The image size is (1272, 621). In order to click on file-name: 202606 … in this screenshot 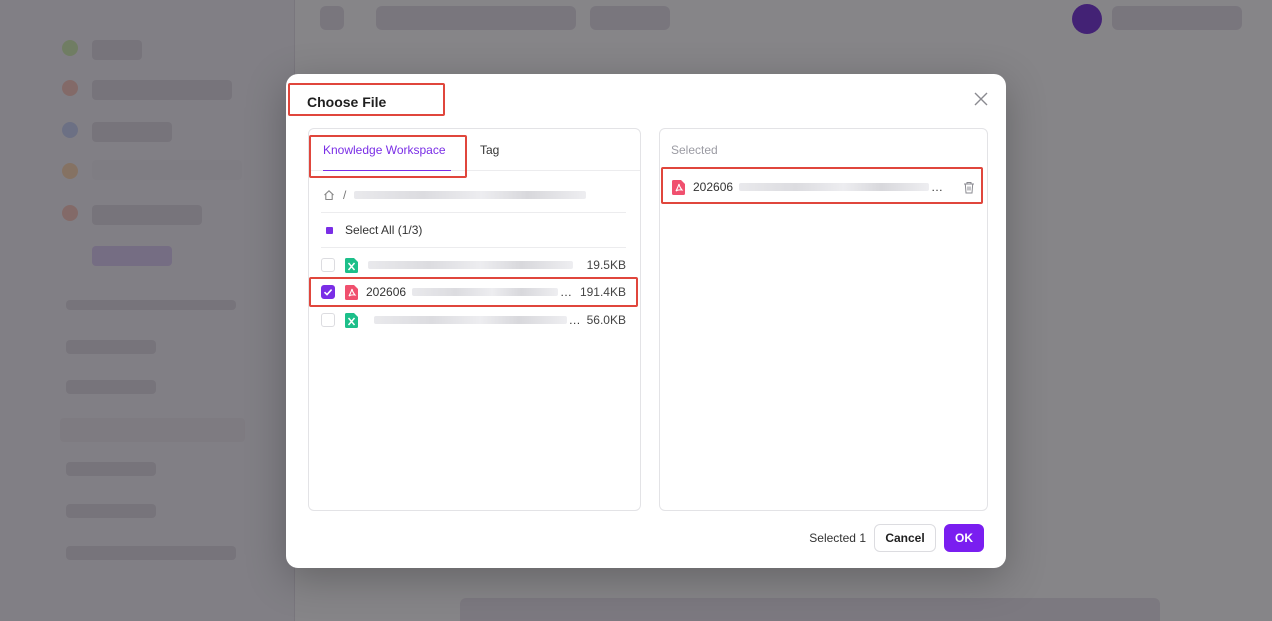, I will do `click(470, 292)`.